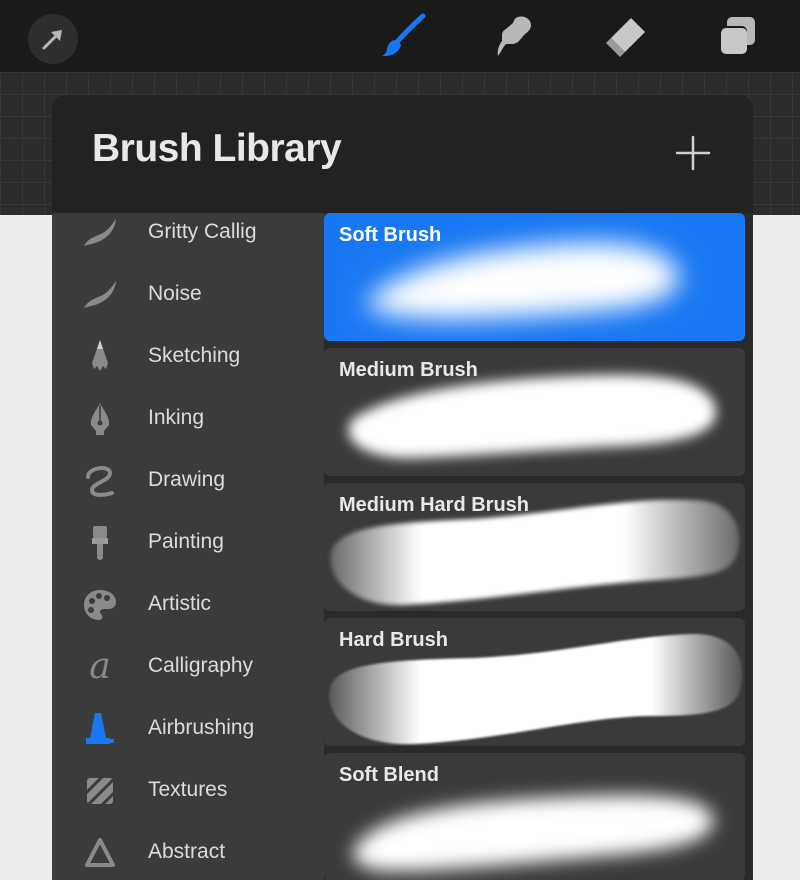  I want to click on sidebar-item-textures: Textures, so click(188, 791).